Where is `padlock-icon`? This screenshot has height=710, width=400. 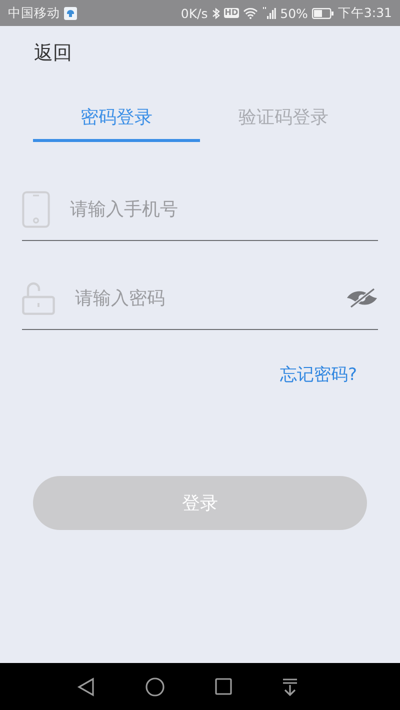
padlock-icon is located at coordinates (38, 298).